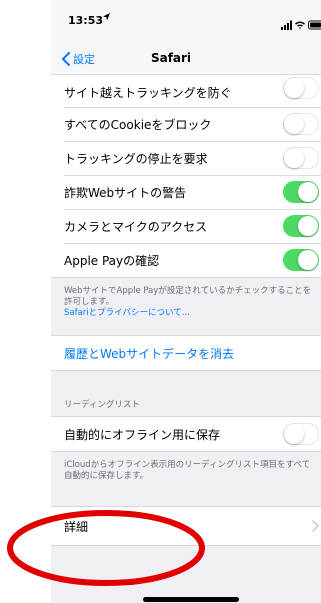 Image resolution: width=321 pixels, height=603 pixels. I want to click on row-auto-save-offline: 自動的にオフライン用に保存, so click(186, 434).